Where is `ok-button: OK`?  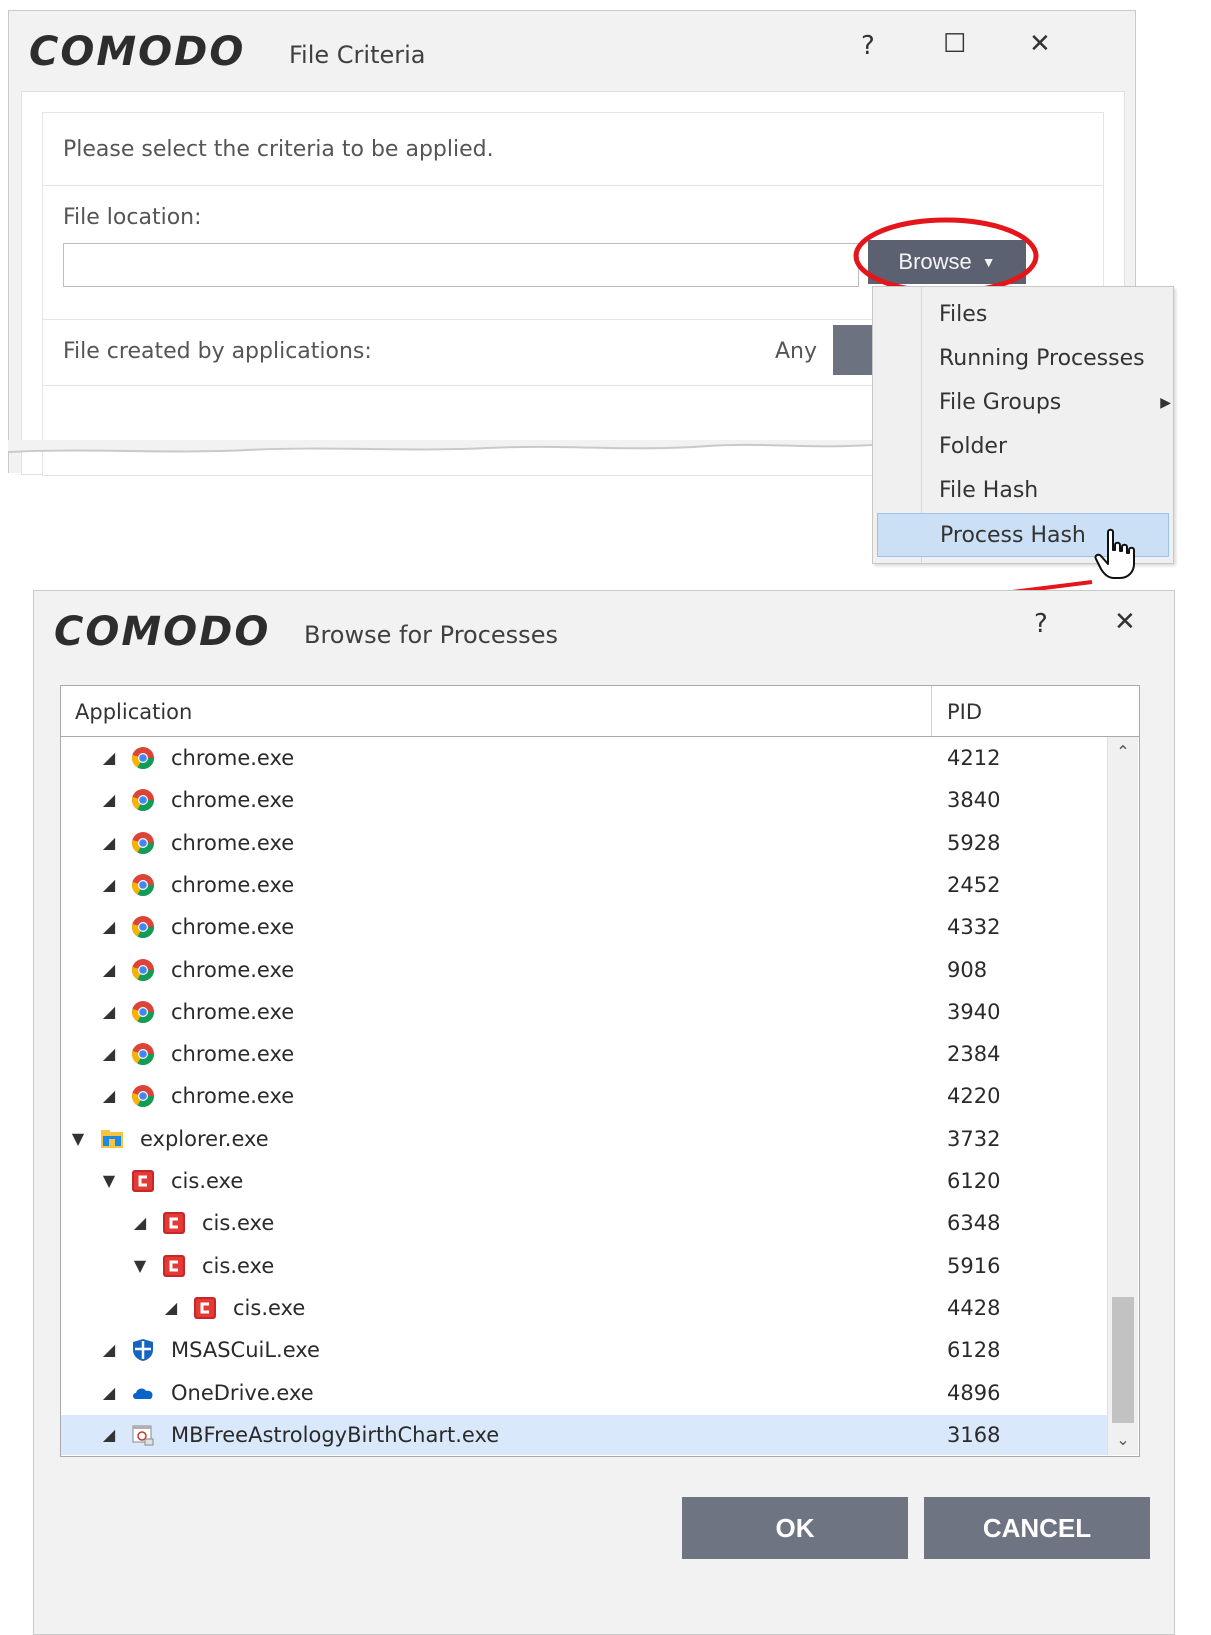 ok-button: OK is located at coordinates (795, 1528).